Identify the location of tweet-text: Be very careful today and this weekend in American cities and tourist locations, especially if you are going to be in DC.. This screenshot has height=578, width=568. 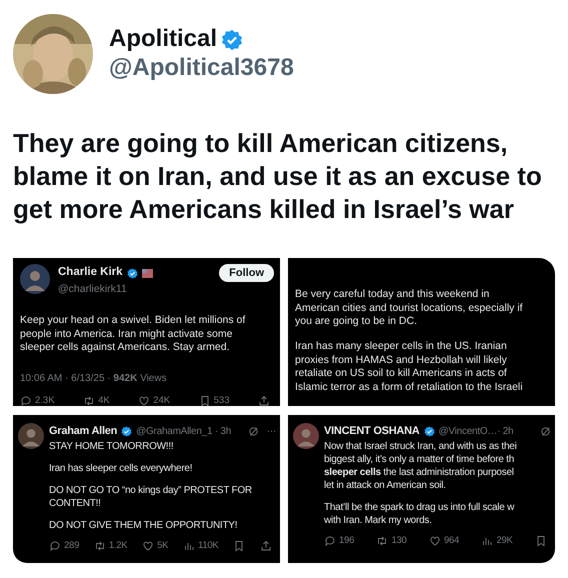
(409, 308).